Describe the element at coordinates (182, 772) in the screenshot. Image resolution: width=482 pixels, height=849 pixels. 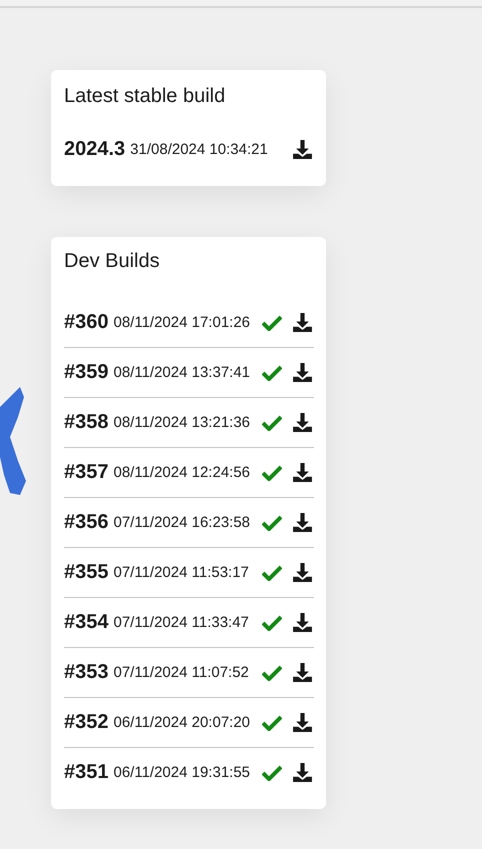
I see `build-date: 06/11/2024 19:31:55` at that location.